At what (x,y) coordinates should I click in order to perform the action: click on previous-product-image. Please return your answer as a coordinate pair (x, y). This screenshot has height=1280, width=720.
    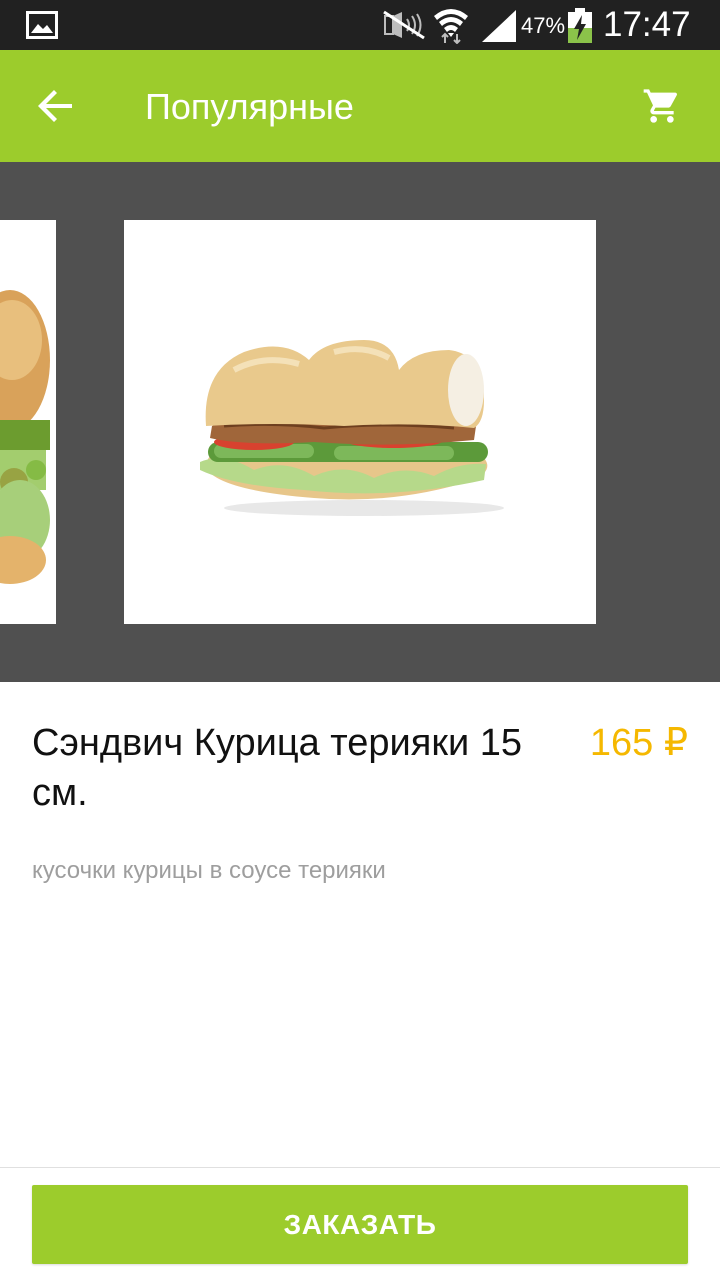
    Looking at the image, I should click on (28, 422).